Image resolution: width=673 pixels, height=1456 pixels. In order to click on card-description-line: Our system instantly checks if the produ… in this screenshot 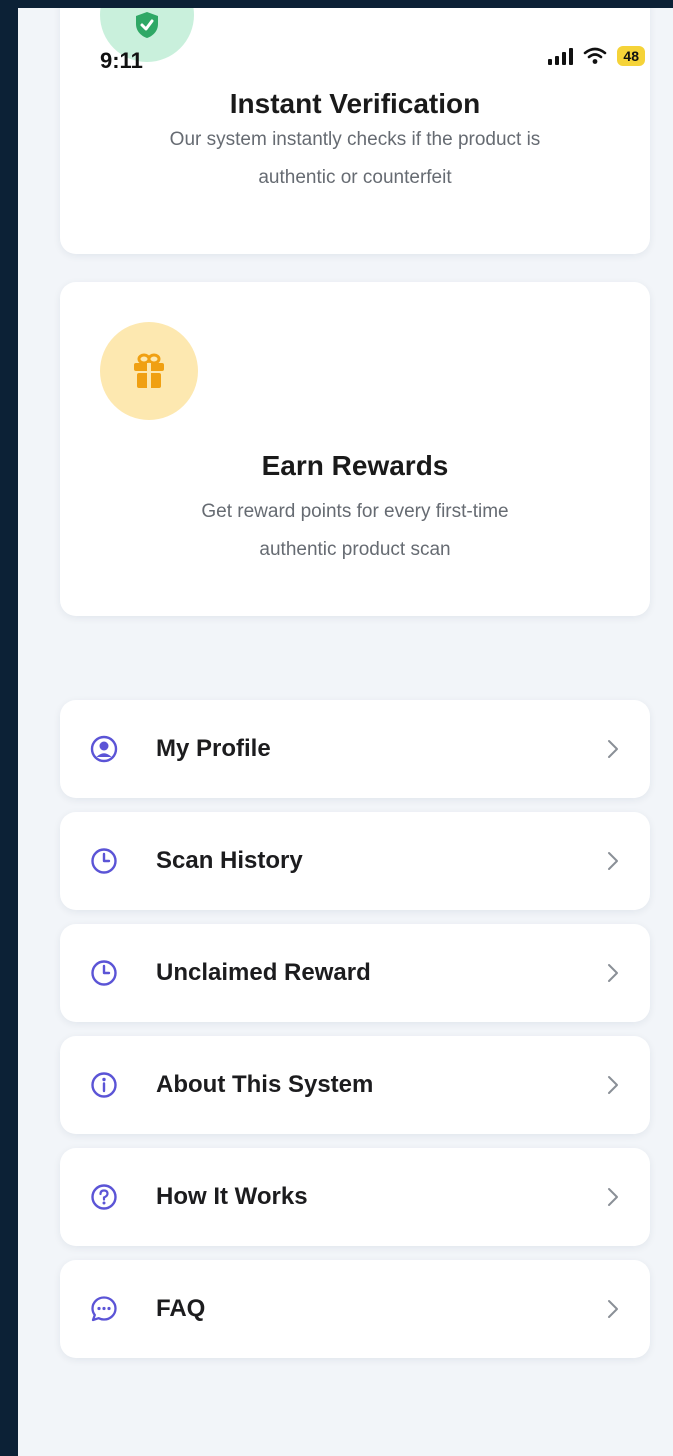, I will do `click(355, 139)`.